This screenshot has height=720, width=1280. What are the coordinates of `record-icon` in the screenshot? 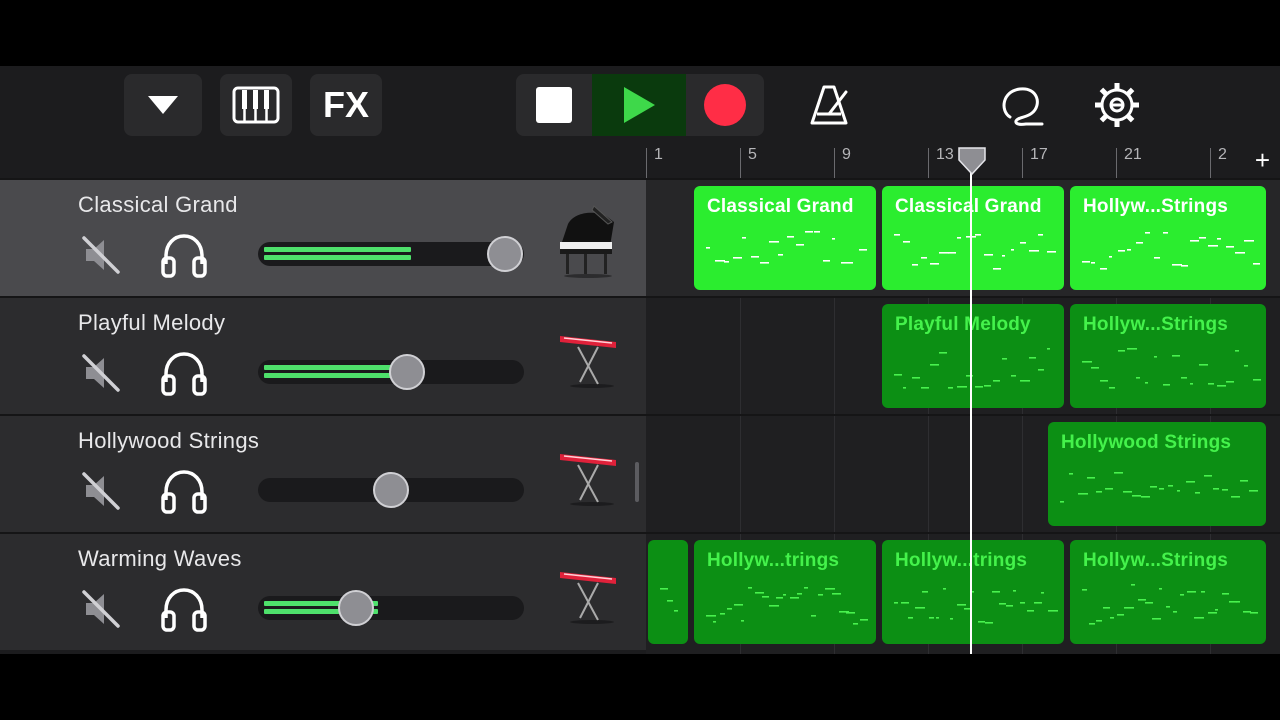 It's located at (725, 105).